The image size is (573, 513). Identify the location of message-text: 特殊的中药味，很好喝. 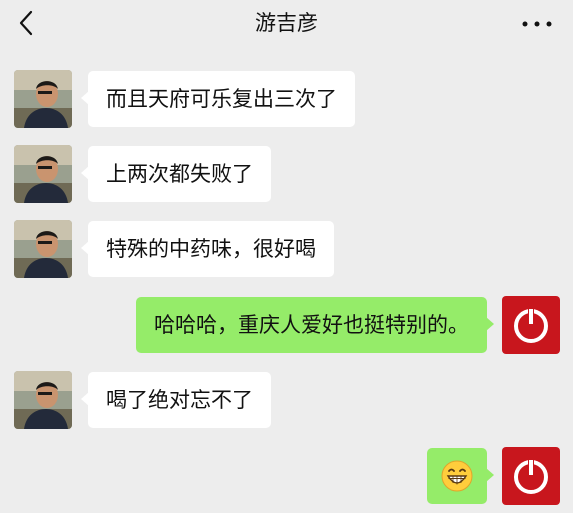
(211, 249).